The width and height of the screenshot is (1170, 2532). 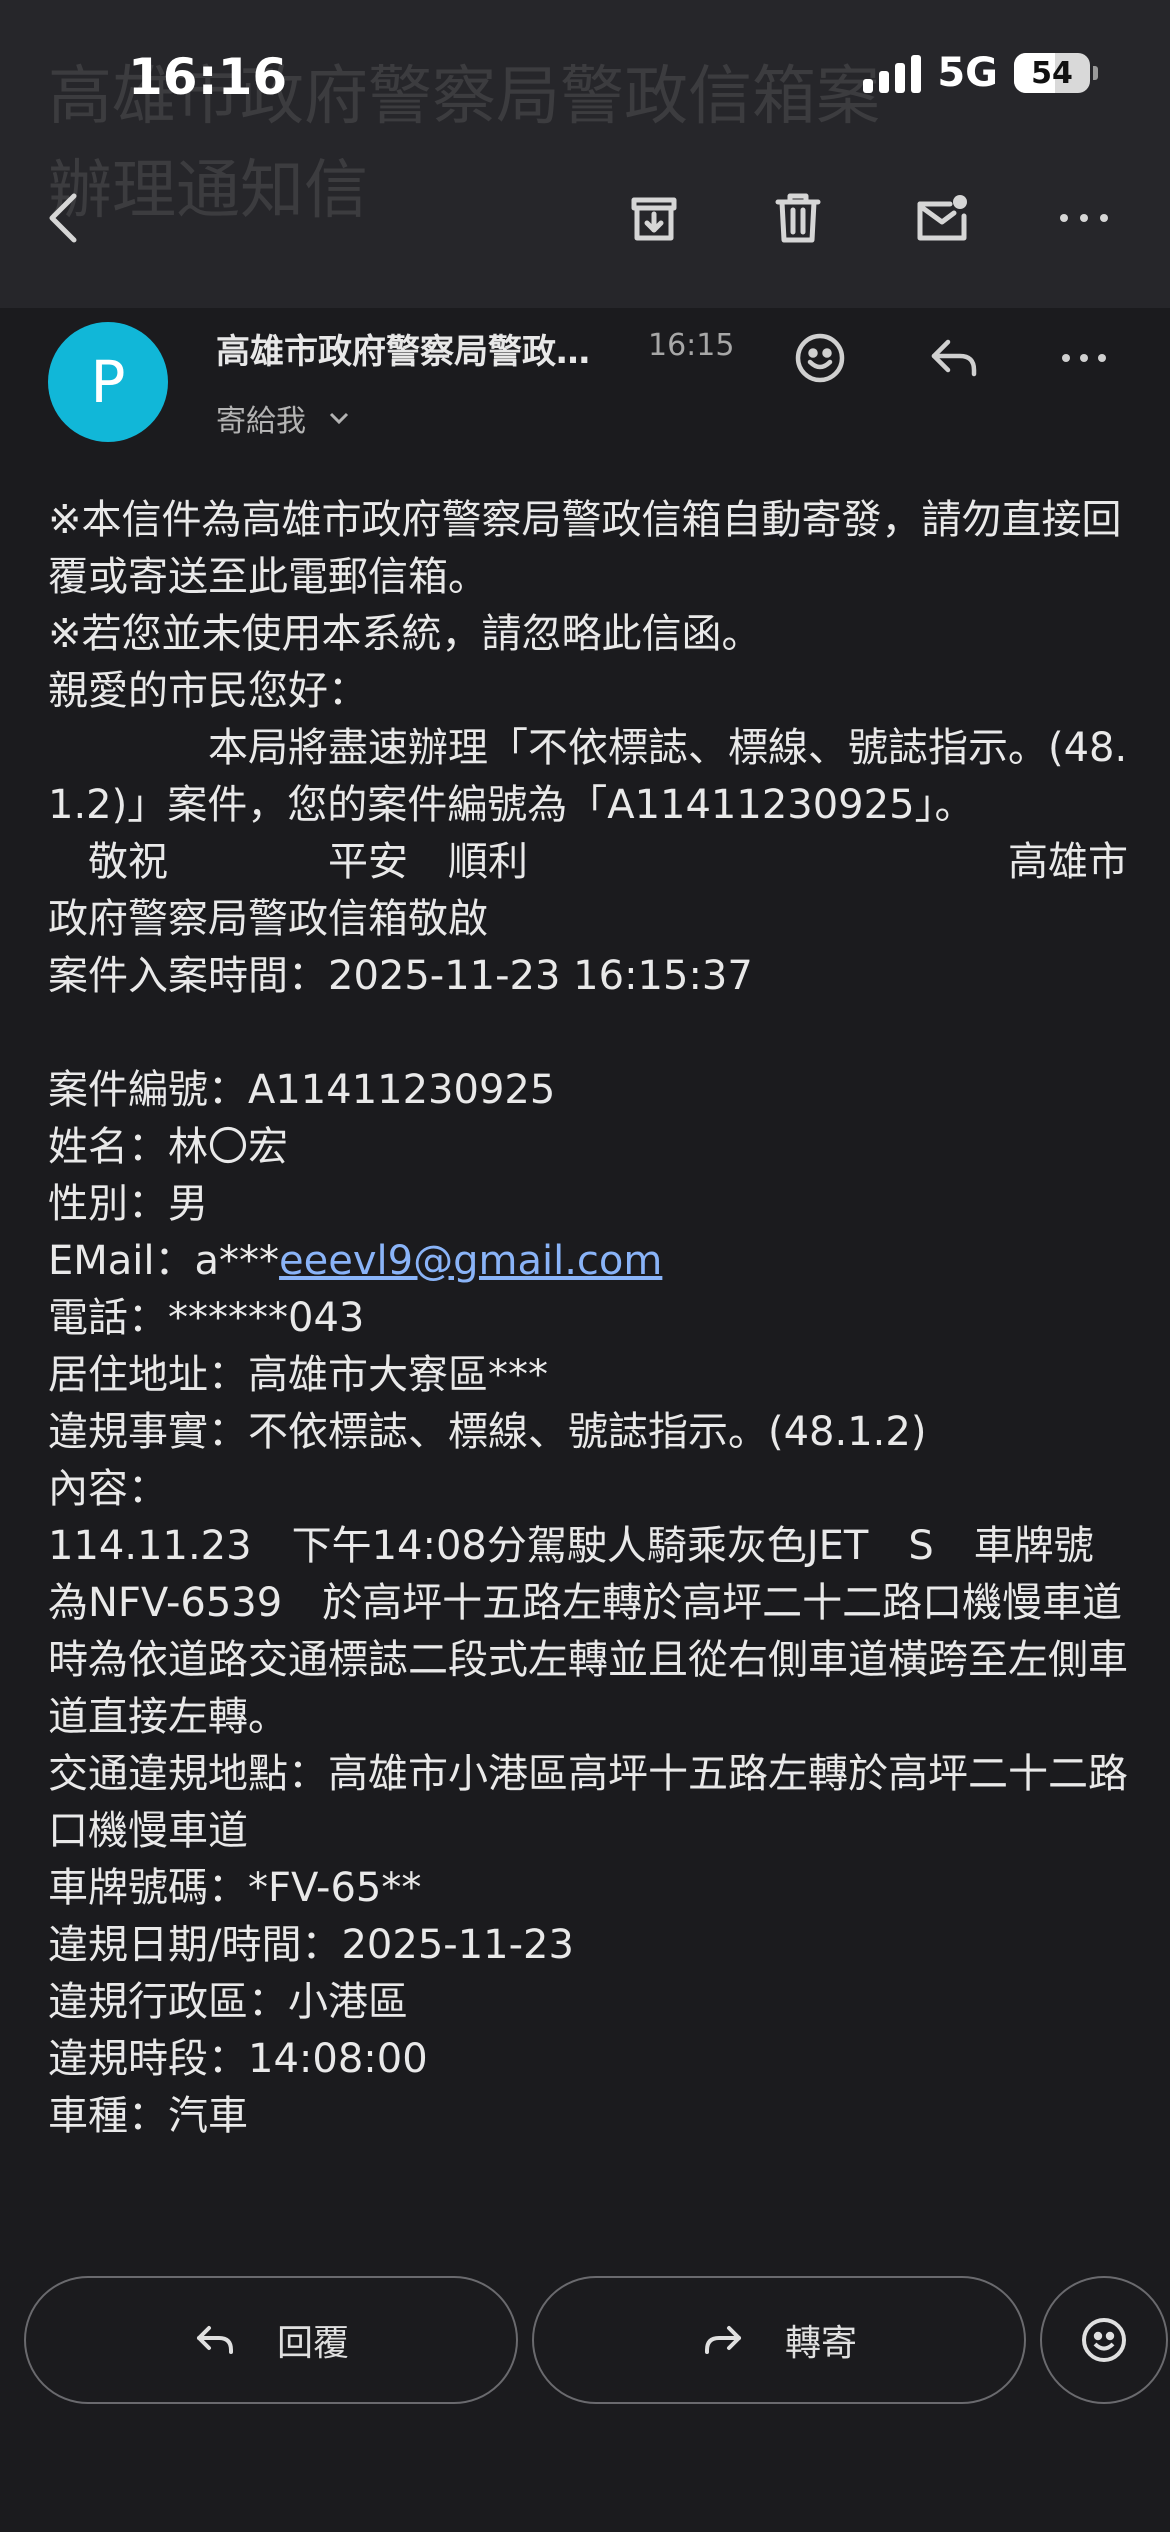 I want to click on body-line: 內容：, so click(x=108, y=1489).